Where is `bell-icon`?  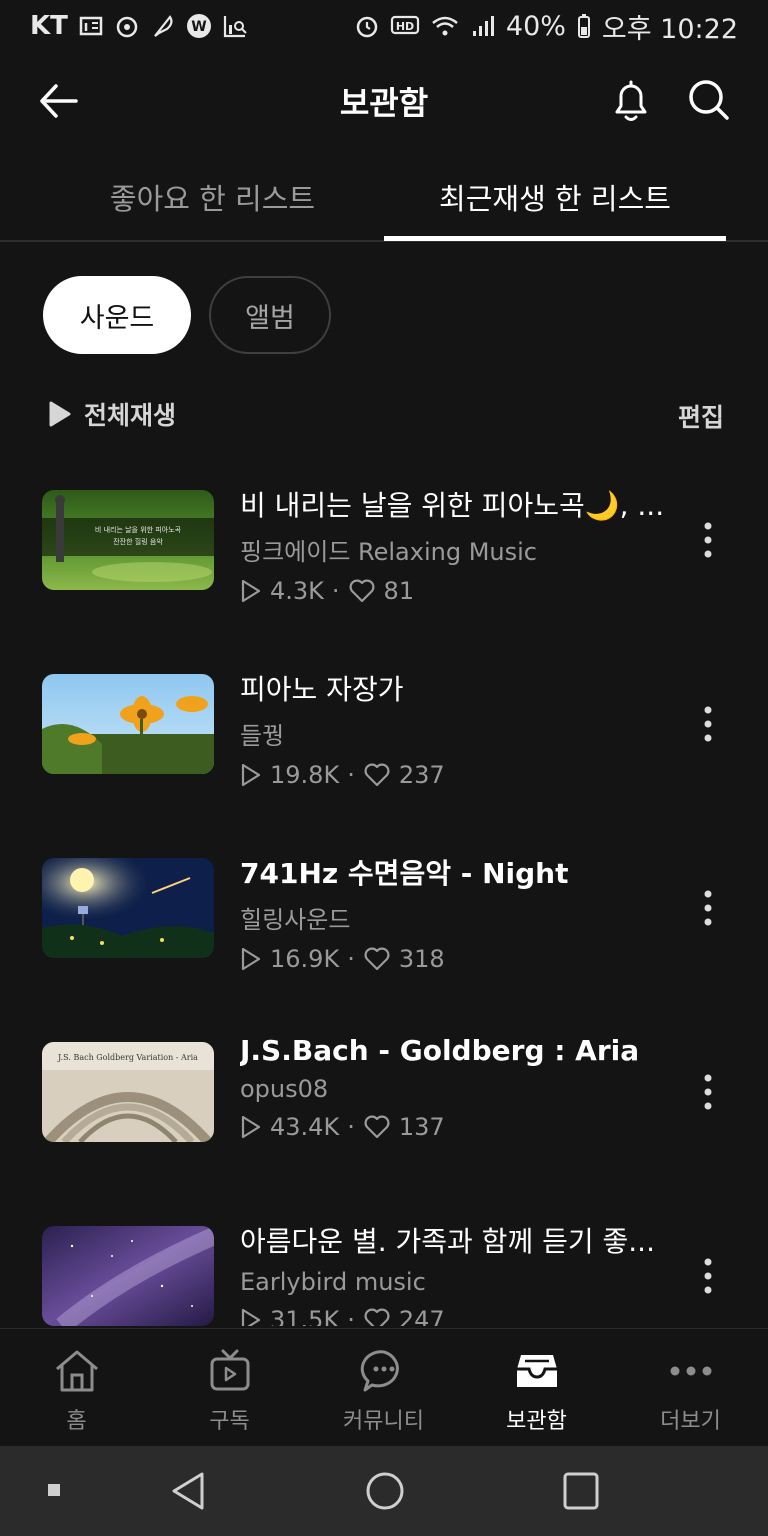
bell-icon is located at coordinates (631, 100).